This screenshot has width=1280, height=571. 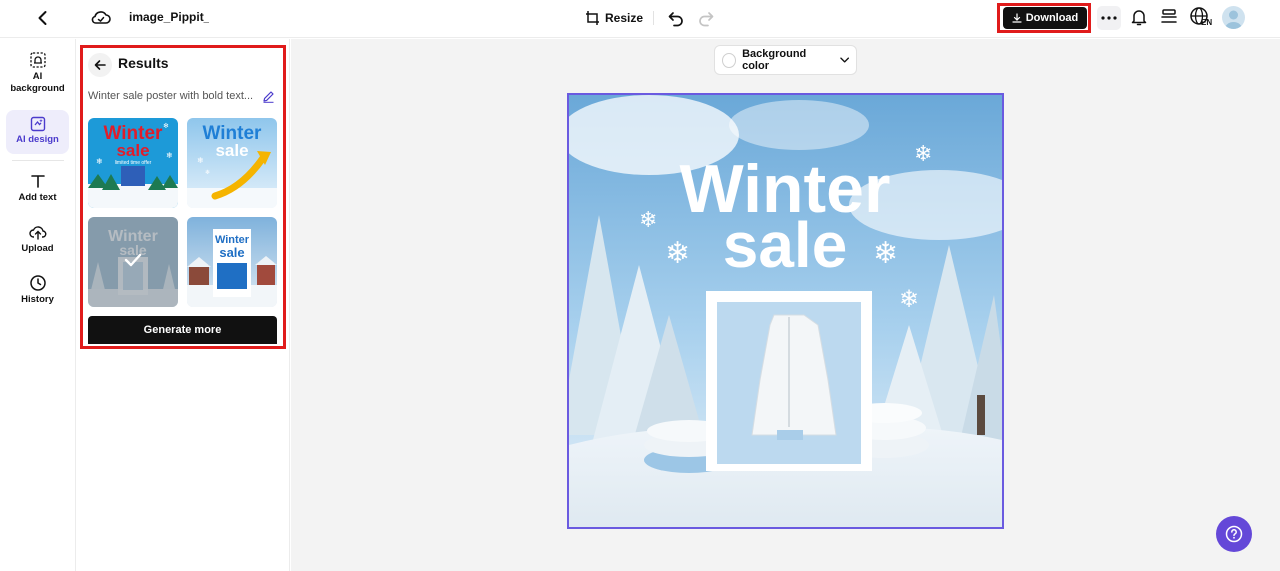 I want to click on question-mark-icon, so click(x=1234, y=534).